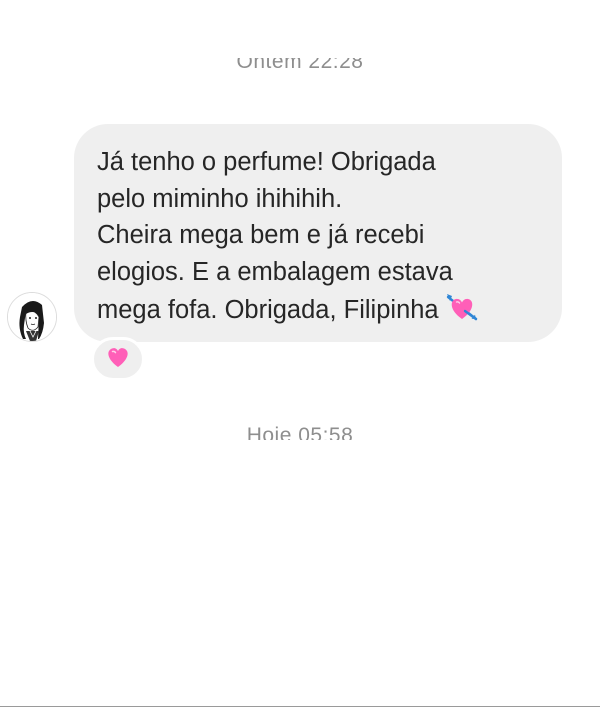  Describe the element at coordinates (220, 198) in the screenshot. I see `message-line: pelo miminho ihihihih.` at that location.